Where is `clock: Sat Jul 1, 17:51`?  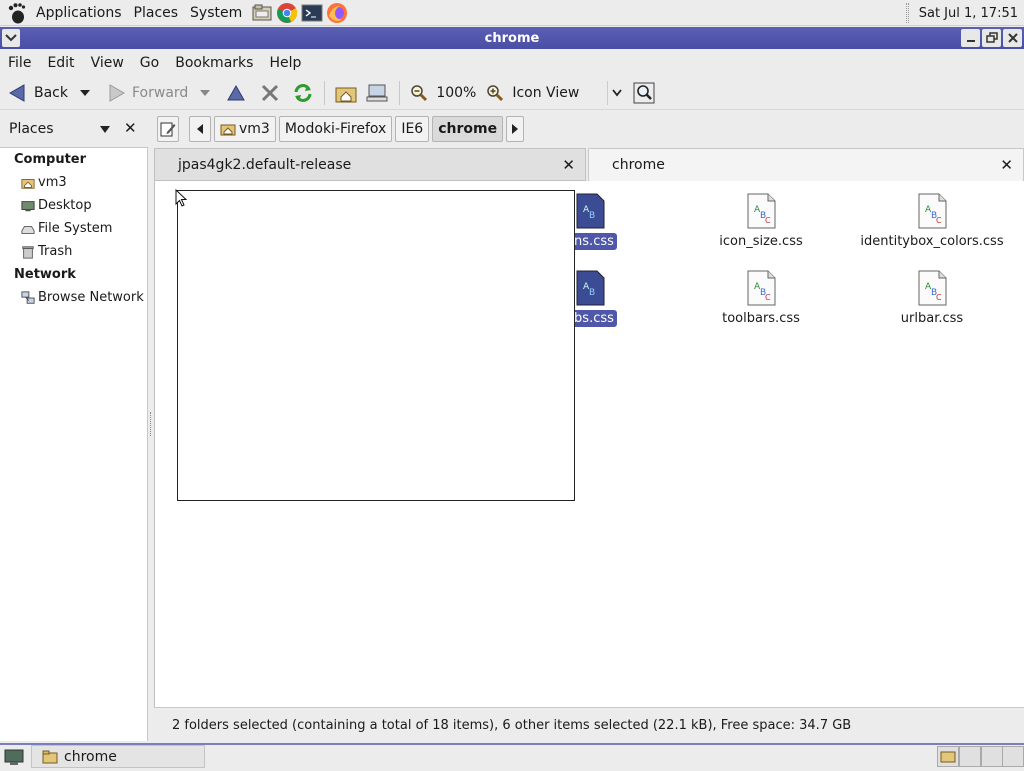 clock: Sat Jul 1, 17:51 is located at coordinates (971, 13).